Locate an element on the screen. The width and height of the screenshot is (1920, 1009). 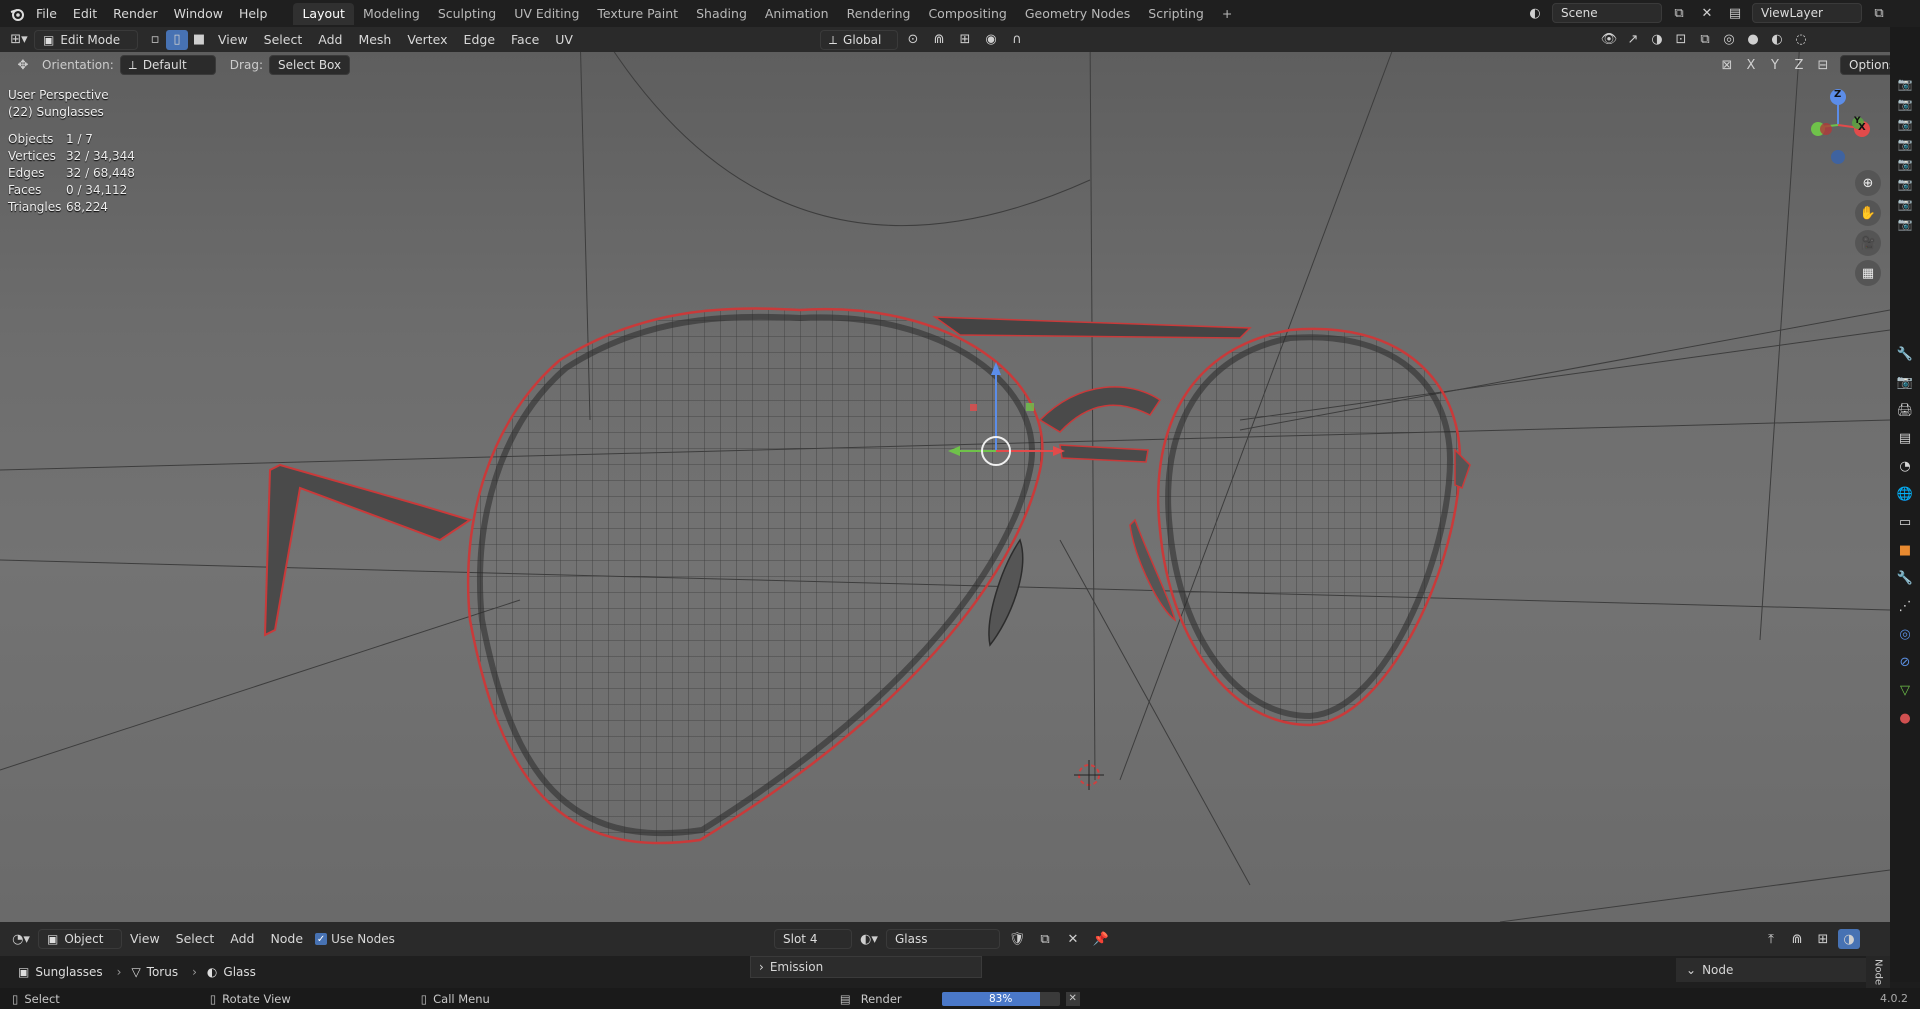
tab-texture-paint: Texture Paint is located at coordinates (637, 14).